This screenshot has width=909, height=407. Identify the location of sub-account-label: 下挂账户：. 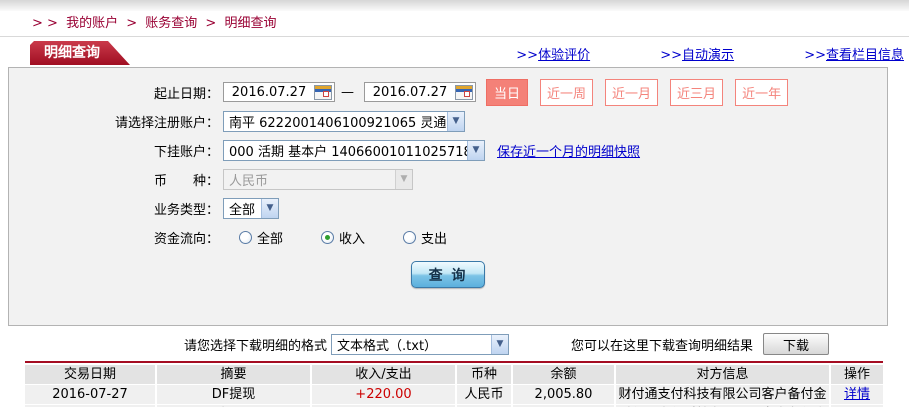
(186, 152).